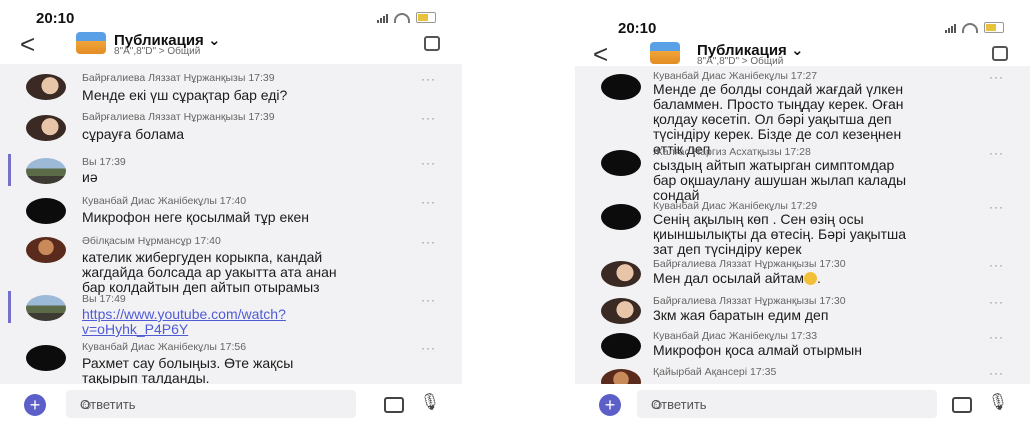 This screenshot has height=426, width=1030. What do you see at coordinates (715, 372) in the screenshot?
I see `message-meta: Қайырбай Ақансері 17:35` at bounding box center [715, 372].